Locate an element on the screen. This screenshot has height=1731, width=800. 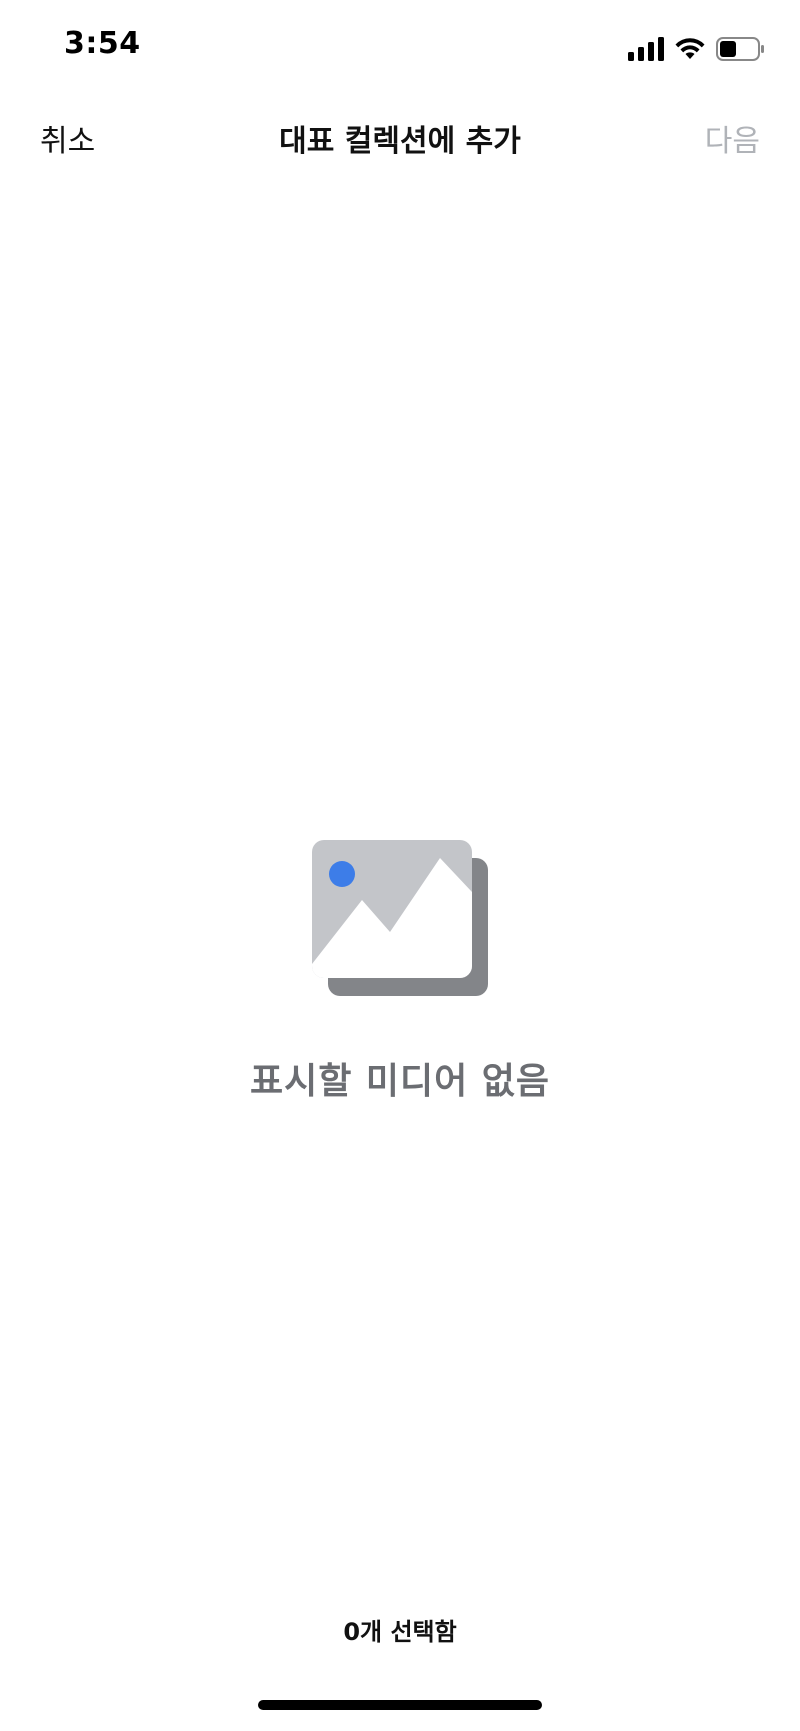
home-indicator is located at coordinates (400, 1705).